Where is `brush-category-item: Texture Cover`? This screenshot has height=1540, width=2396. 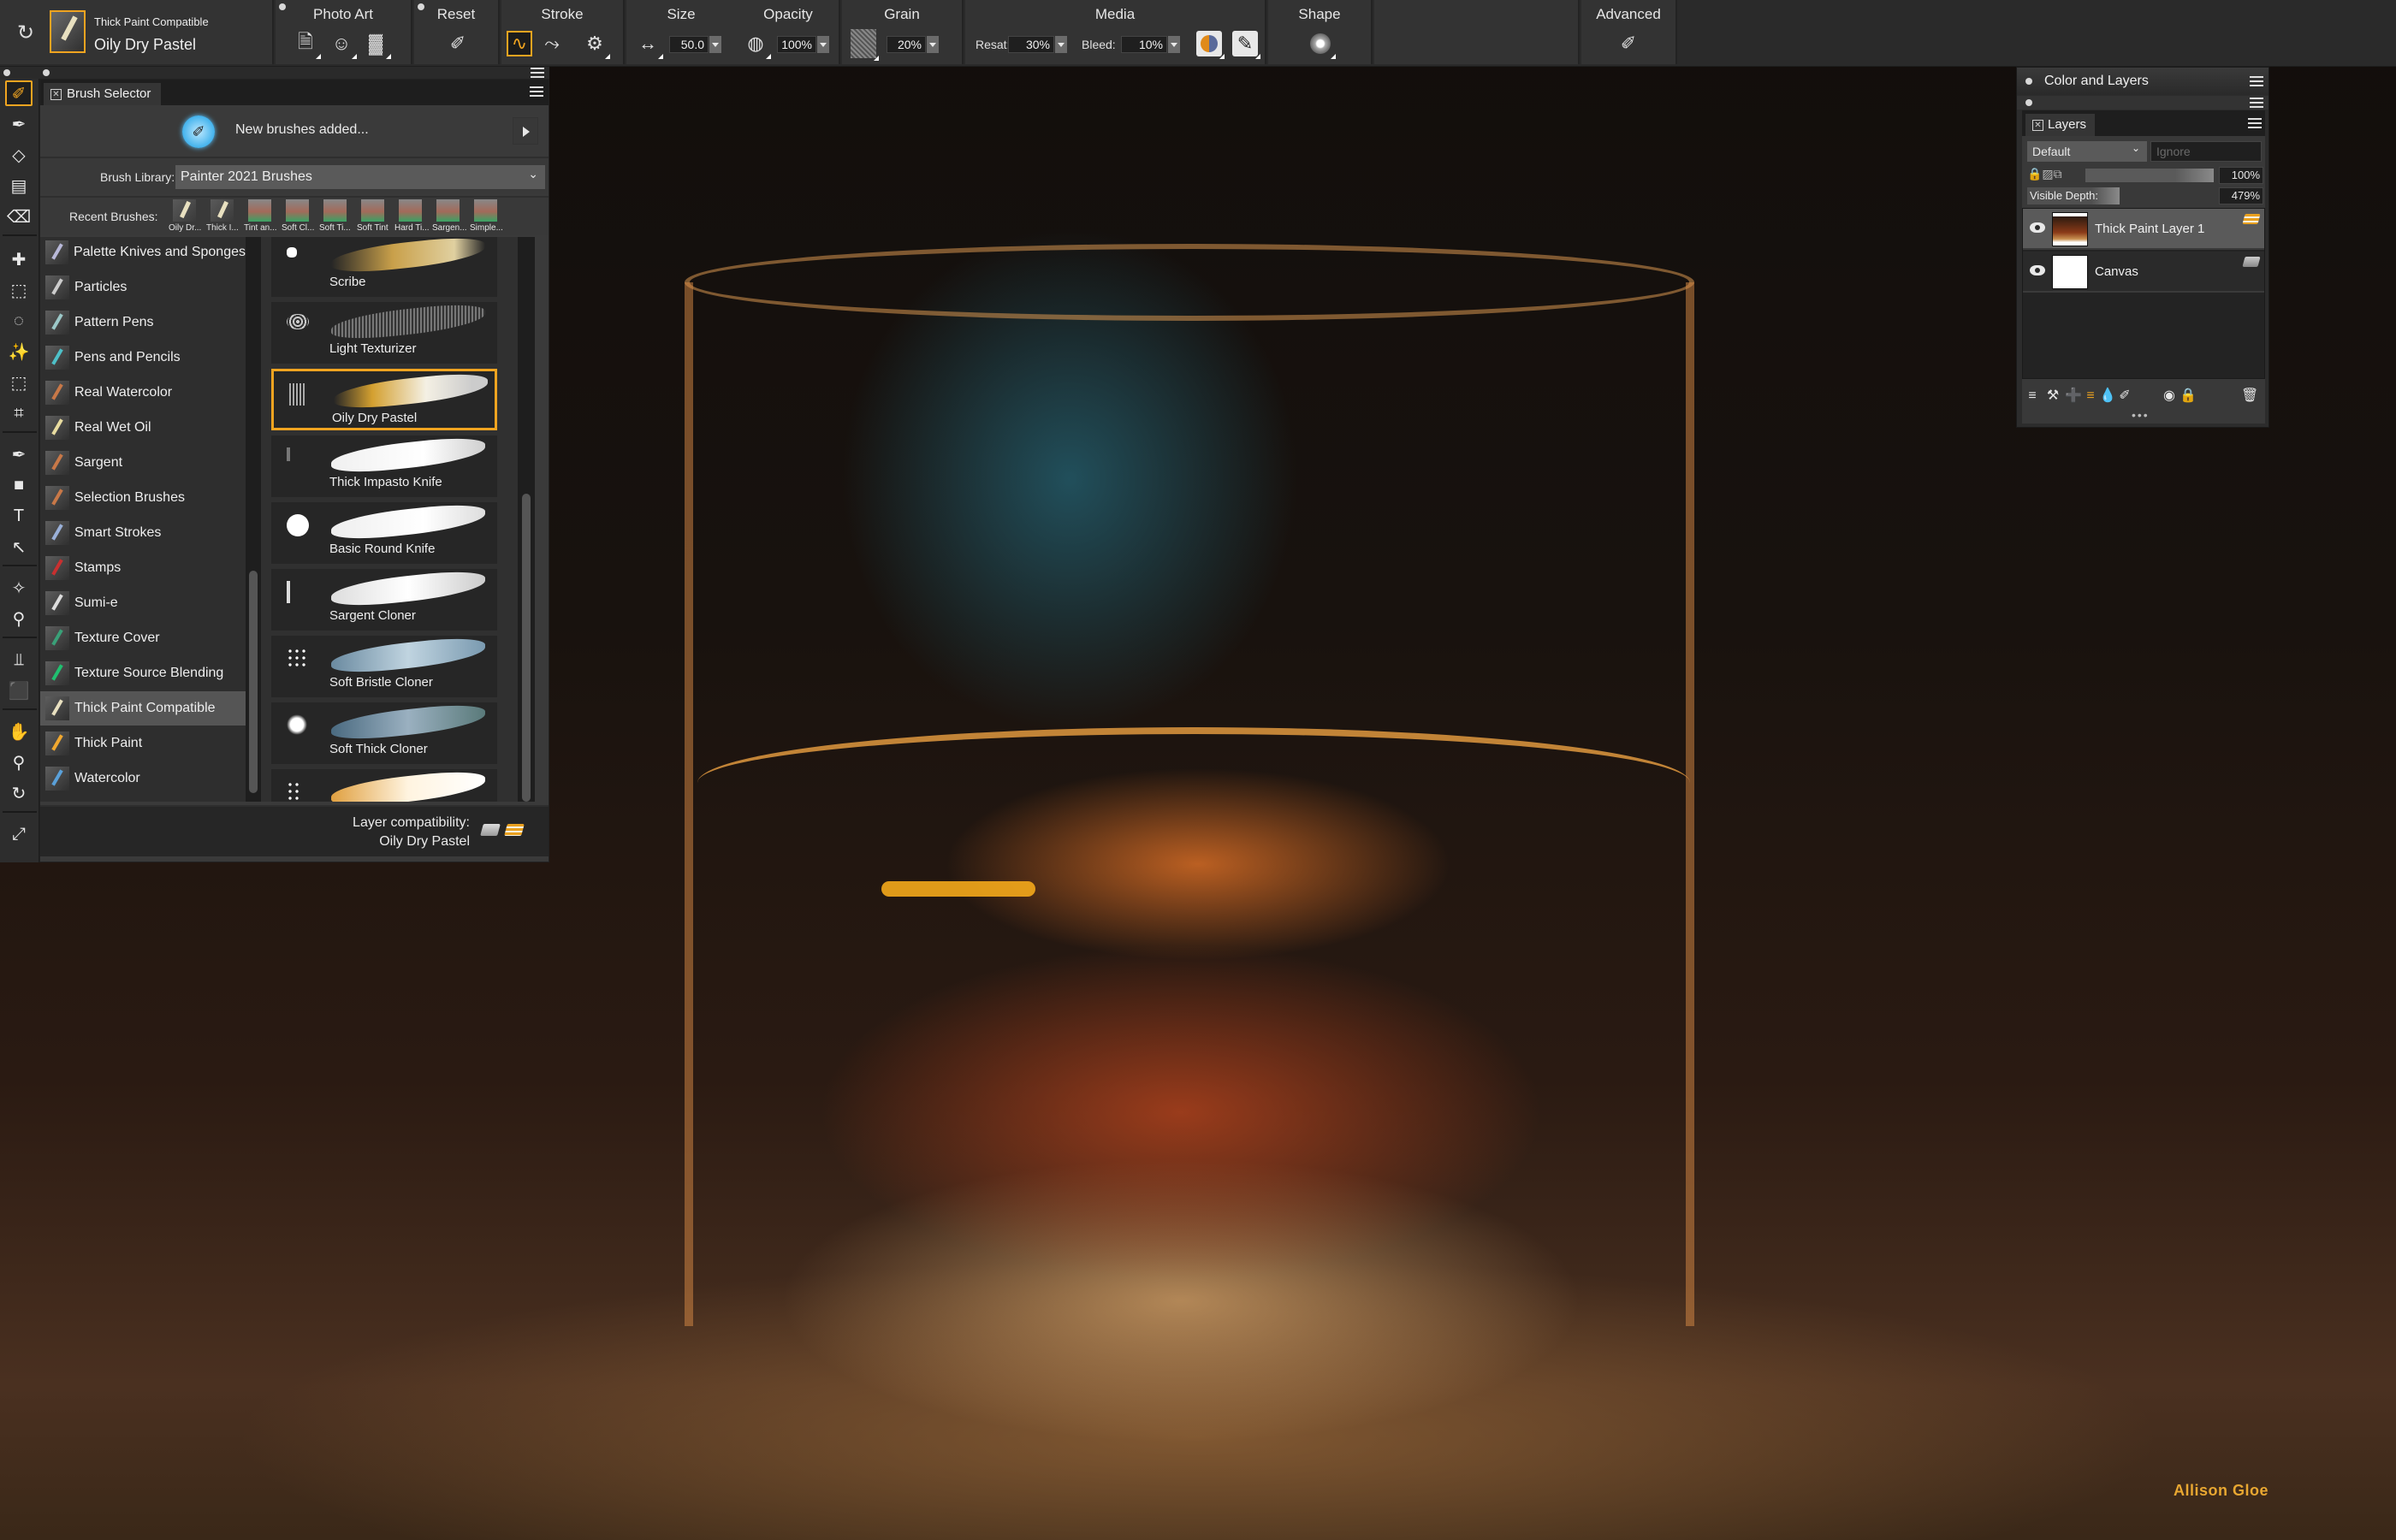 brush-category-item: Texture Cover is located at coordinates (143, 638).